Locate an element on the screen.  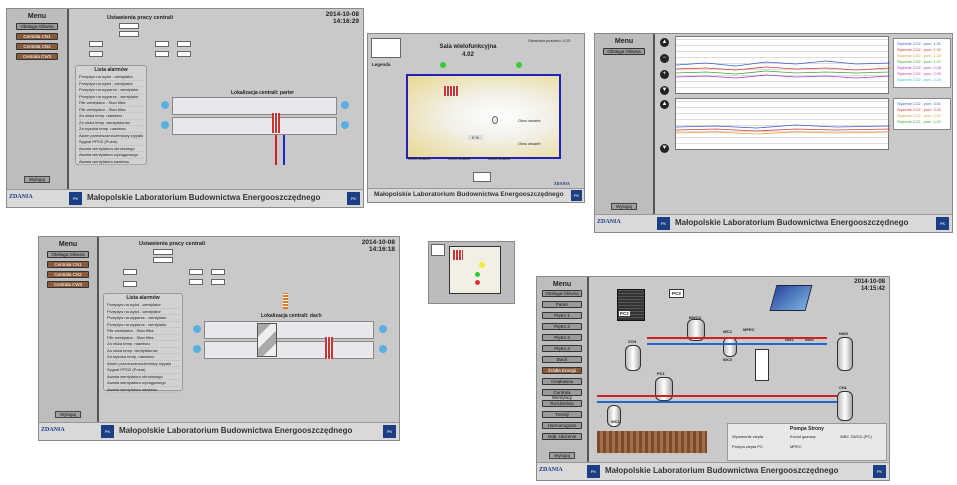
wc1-label: WC1 is located at coordinates (615, 421).